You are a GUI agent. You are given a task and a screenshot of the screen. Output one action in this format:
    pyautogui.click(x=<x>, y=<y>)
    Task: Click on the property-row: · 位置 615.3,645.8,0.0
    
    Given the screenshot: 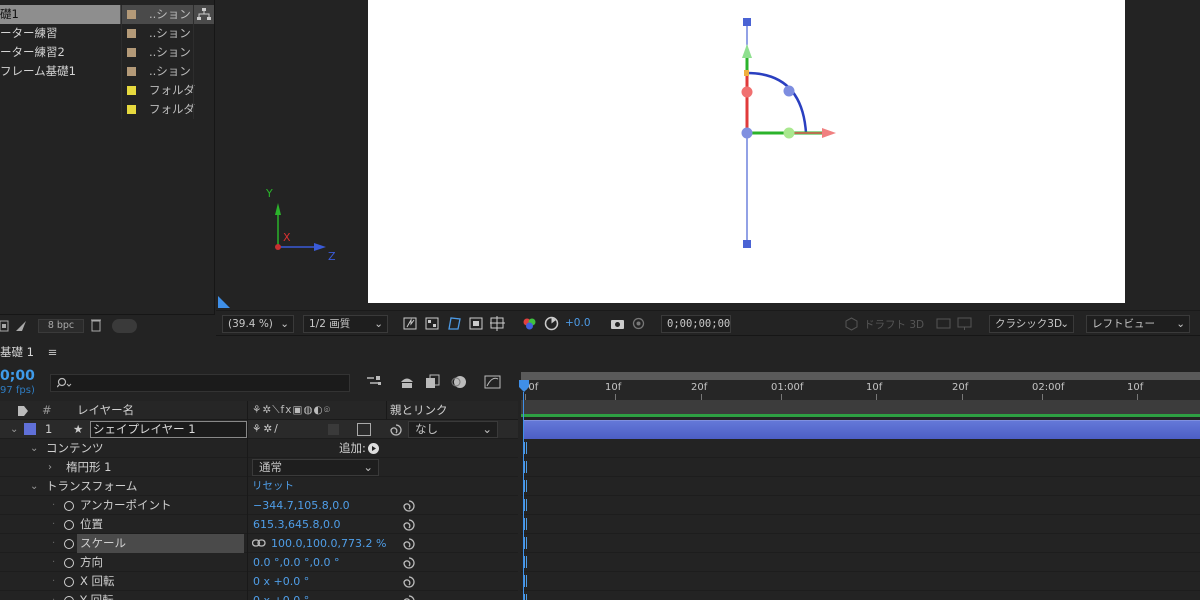 What is the action you would take?
    pyautogui.click(x=259, y=524)
    